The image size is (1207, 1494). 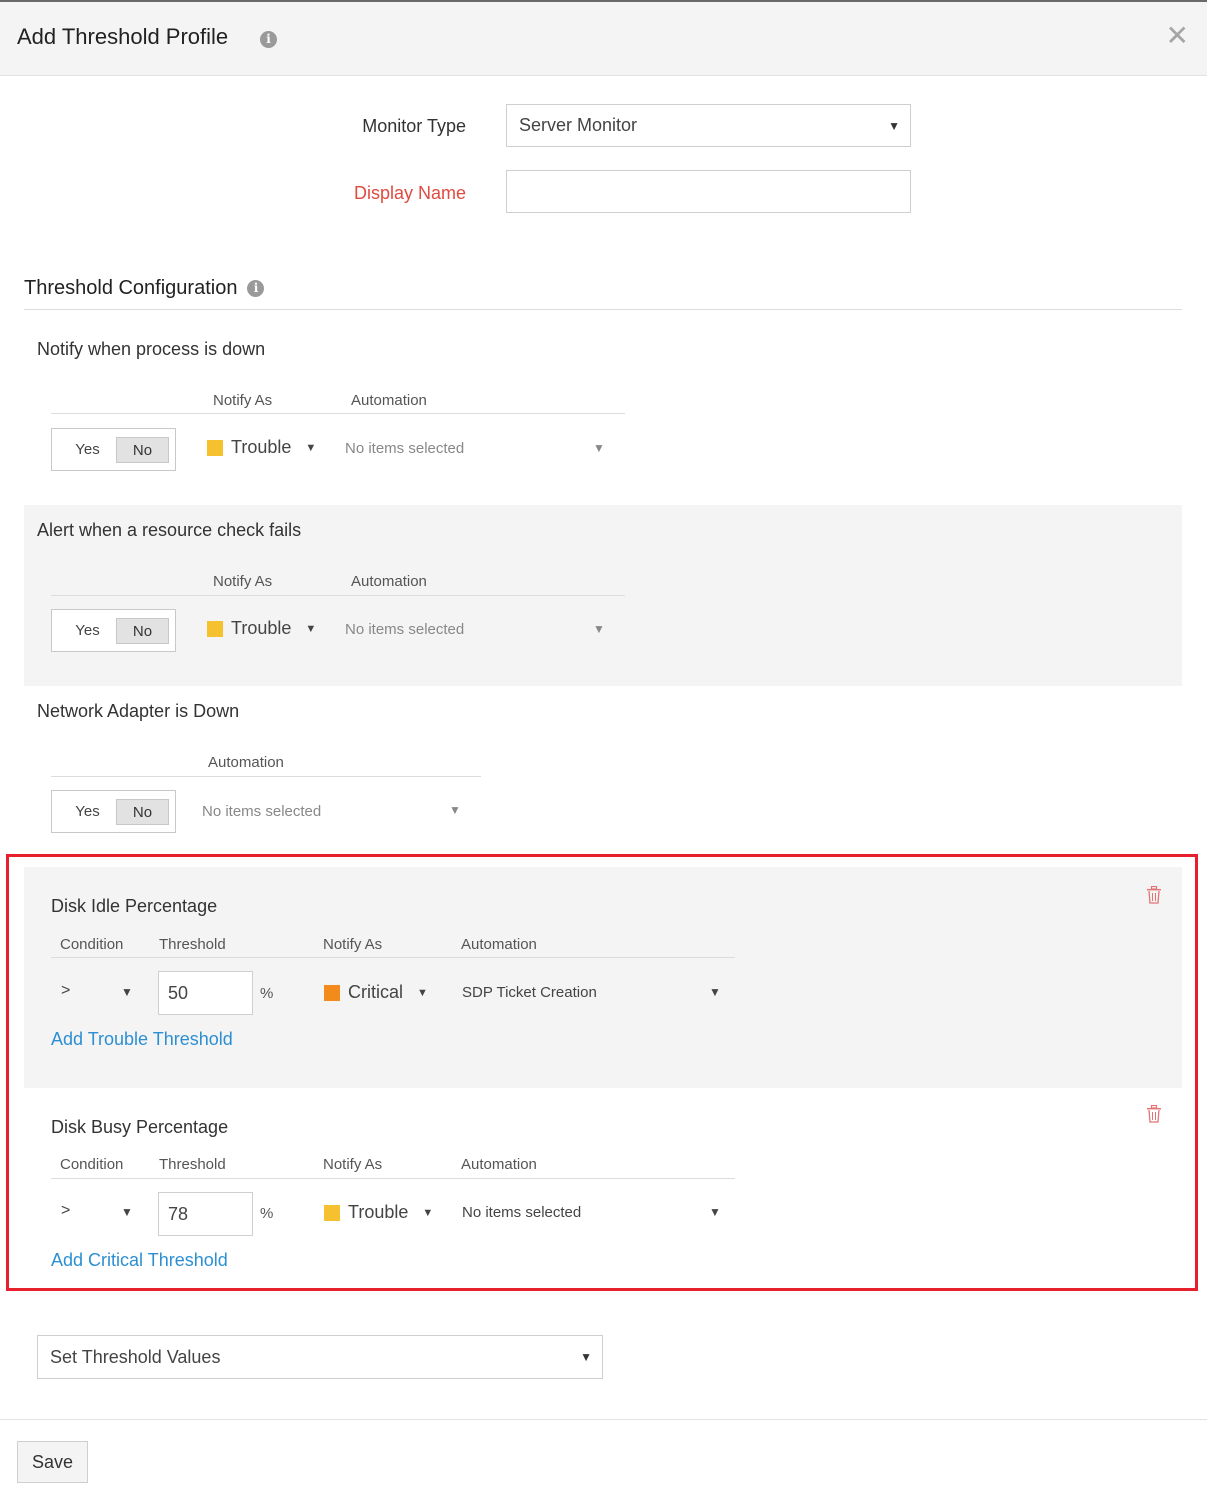 I want to click on display-name-input, so click(x=708, y=191).